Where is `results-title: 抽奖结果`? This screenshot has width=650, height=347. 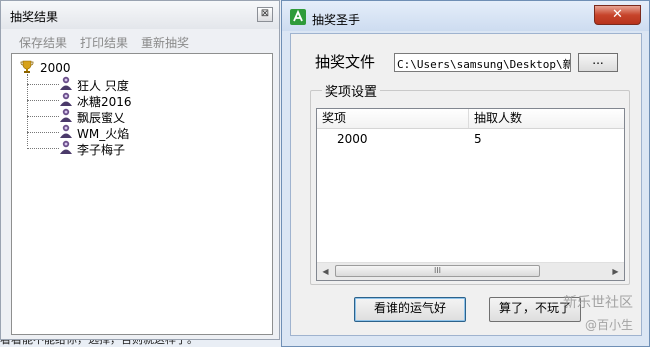 results-title: 抽奖结果 is located at coordinates (34, 17).